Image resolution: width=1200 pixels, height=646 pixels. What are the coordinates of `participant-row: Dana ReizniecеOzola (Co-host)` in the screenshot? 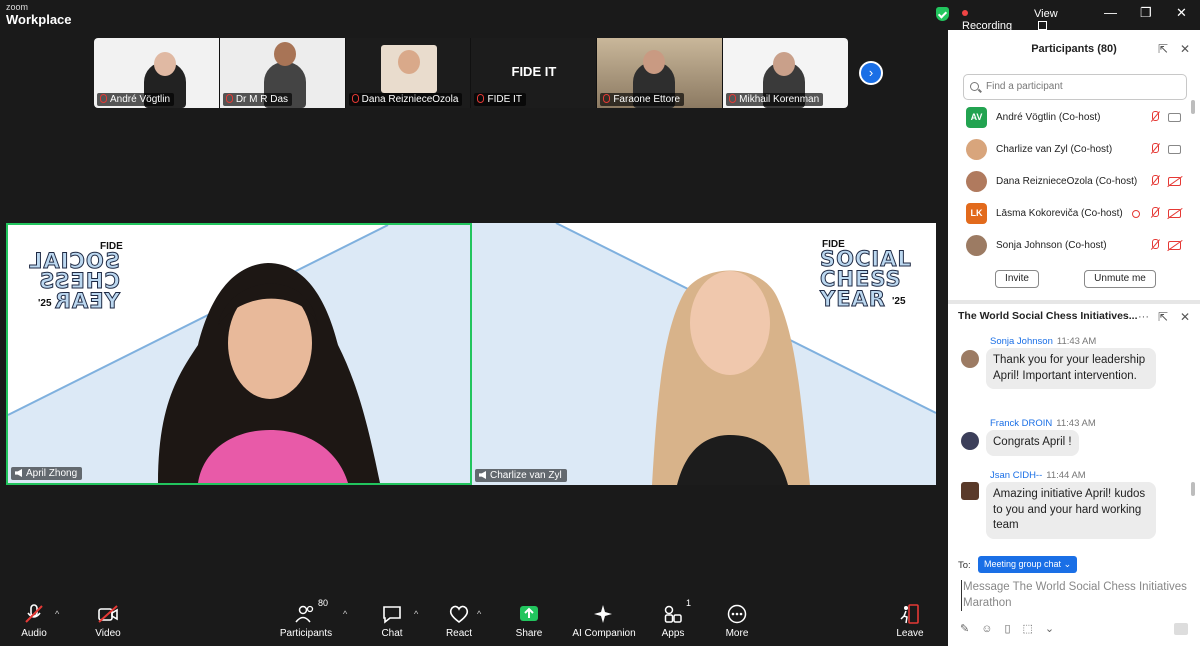 It's located at (1074, 182).